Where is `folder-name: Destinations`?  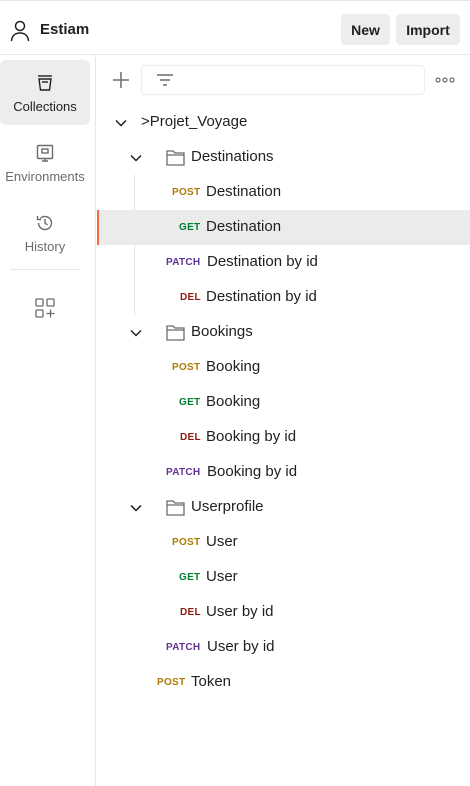 folder-name: Destinations is located at coordinates (232, 156).